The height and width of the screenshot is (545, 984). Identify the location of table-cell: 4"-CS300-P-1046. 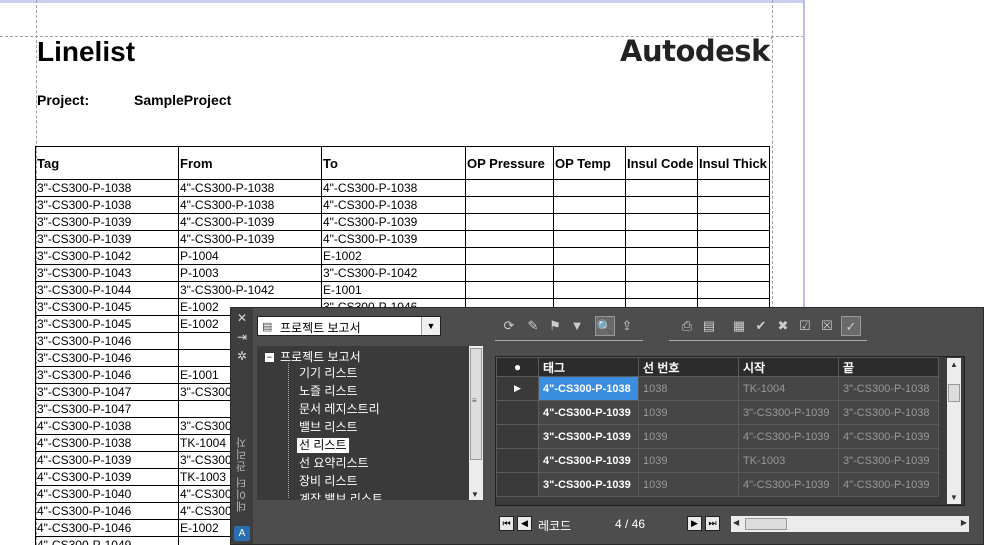
(107, 528).